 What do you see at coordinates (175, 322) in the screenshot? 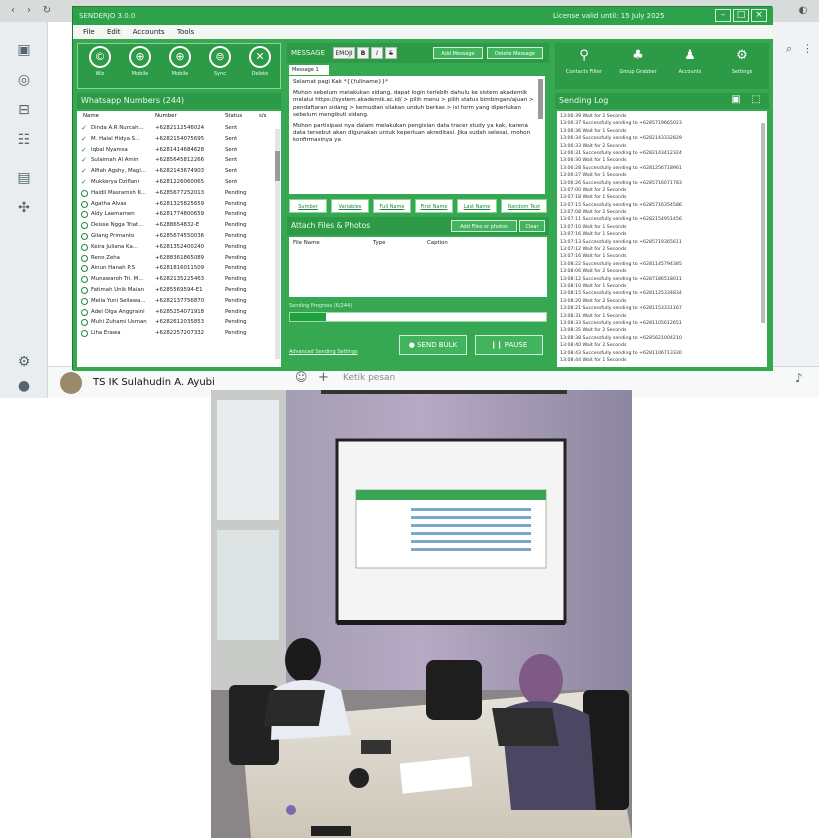
I see `table-row: Muhi Zuhami Usman +6282612035853 Pending` at bounding box center [175, 322].